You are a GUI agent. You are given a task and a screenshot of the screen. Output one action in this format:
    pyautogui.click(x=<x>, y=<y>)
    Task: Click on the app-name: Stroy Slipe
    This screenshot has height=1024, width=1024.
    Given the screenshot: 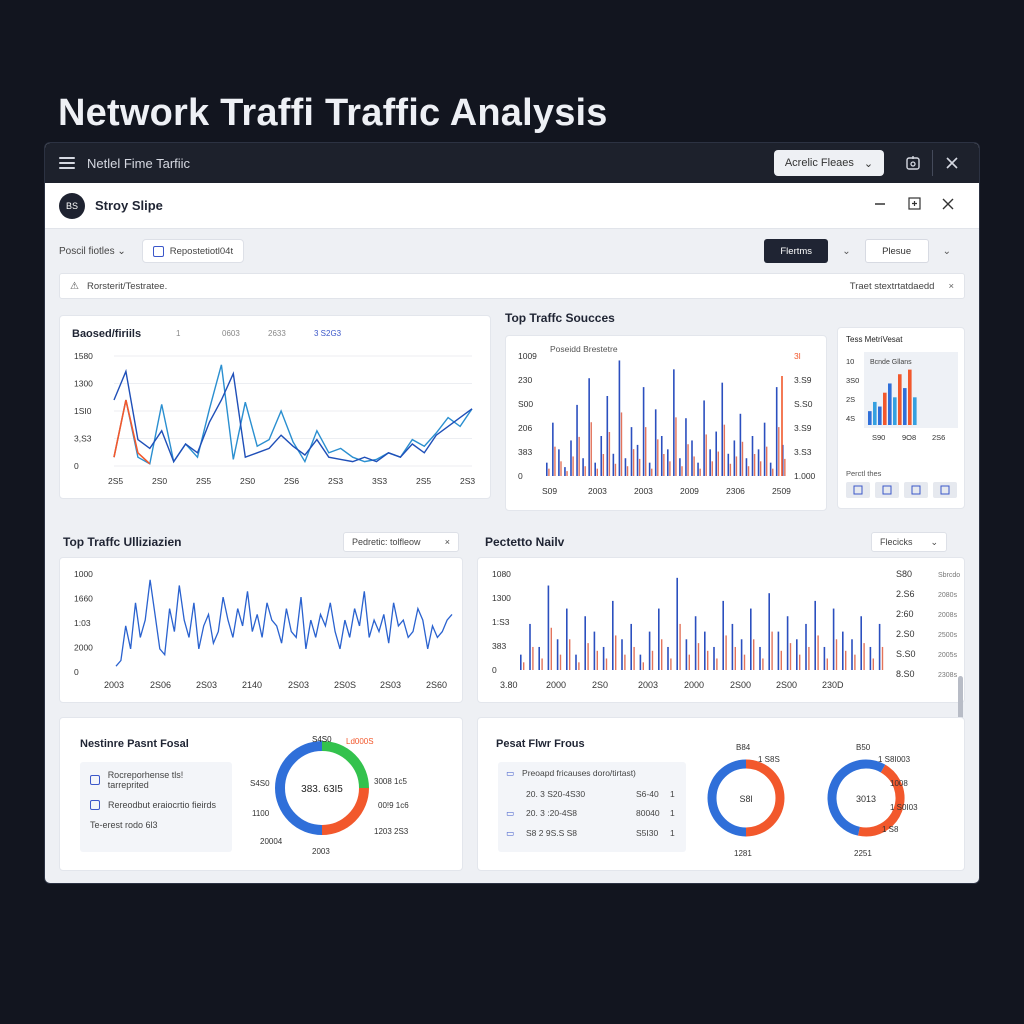 What is the action you would take?
    pyautogui.click(x=129, y=205)
    